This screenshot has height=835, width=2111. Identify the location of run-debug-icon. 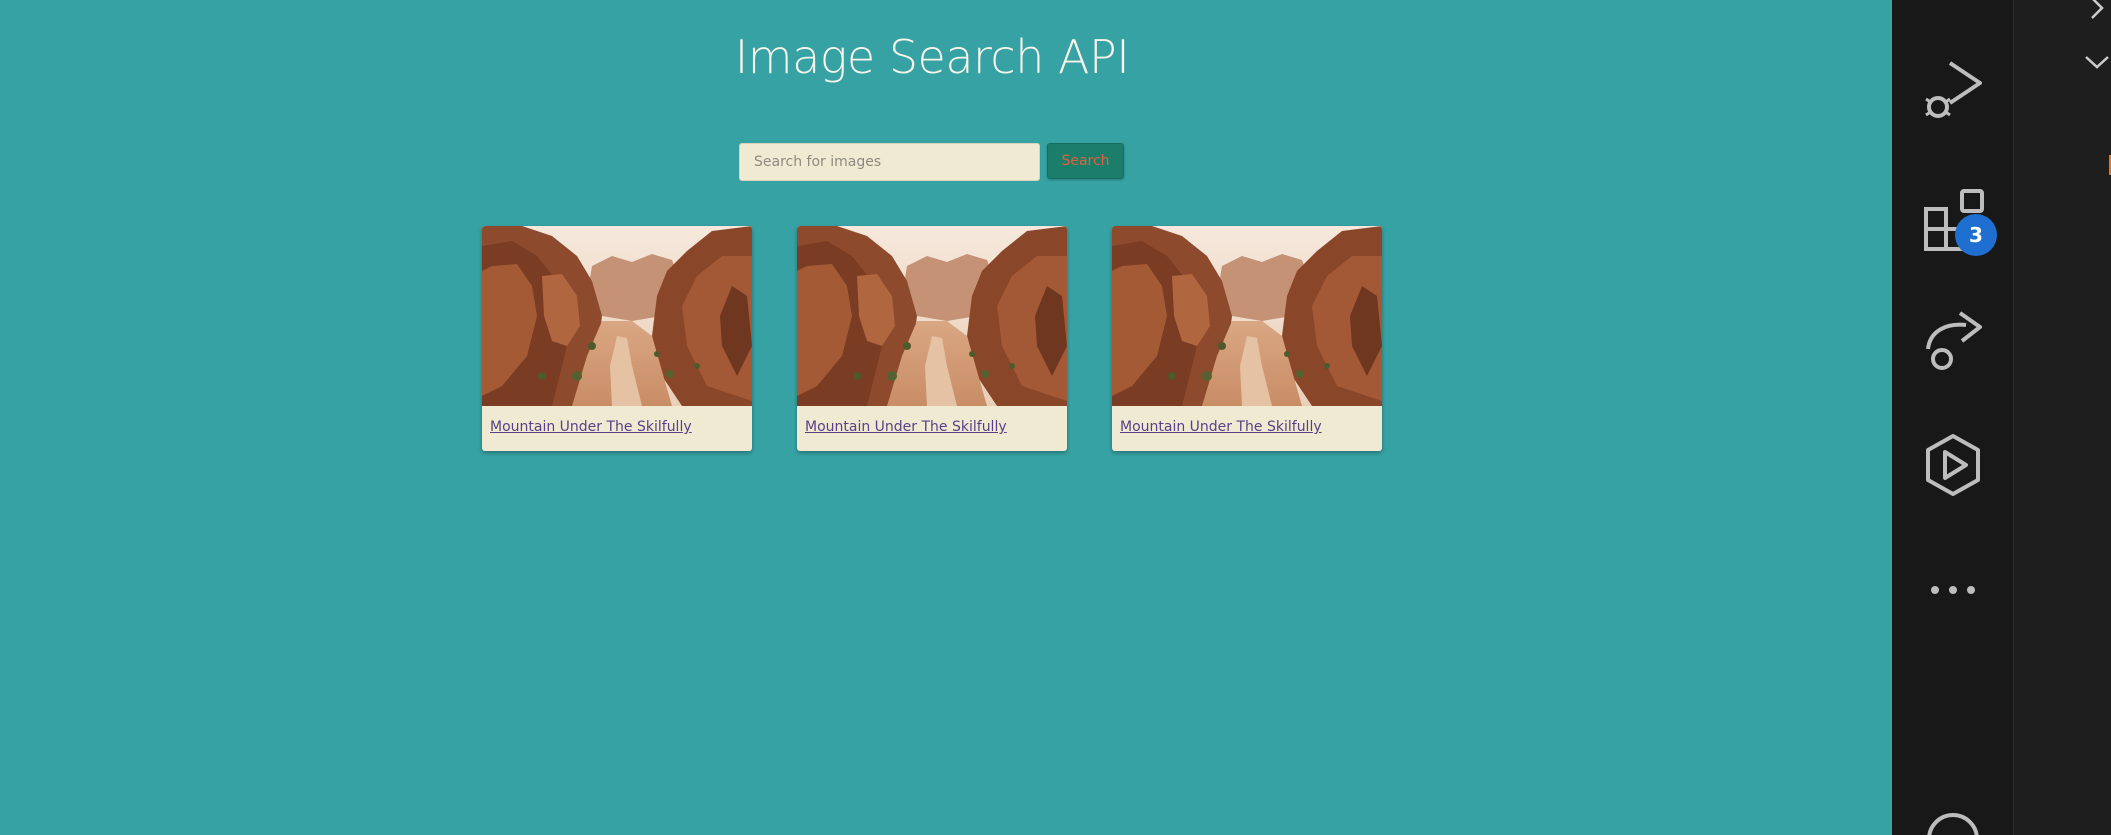
(1953, 89).